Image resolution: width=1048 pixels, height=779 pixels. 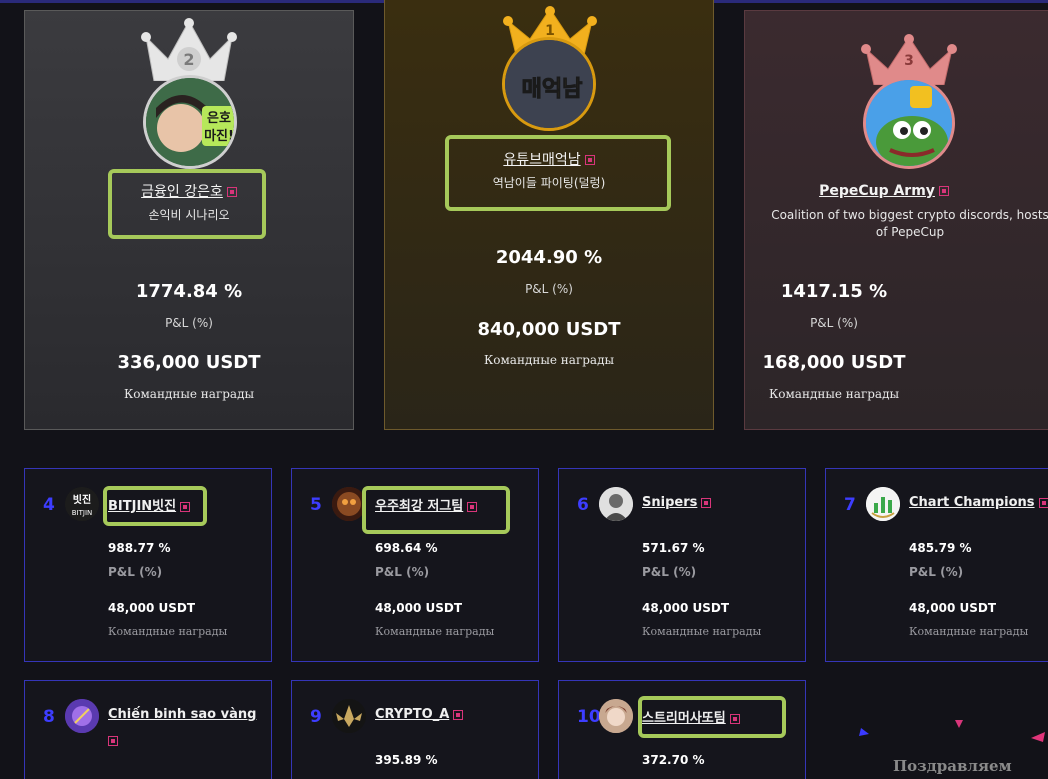 I want to click on confetti-decoration, so click(x=952, y=731).